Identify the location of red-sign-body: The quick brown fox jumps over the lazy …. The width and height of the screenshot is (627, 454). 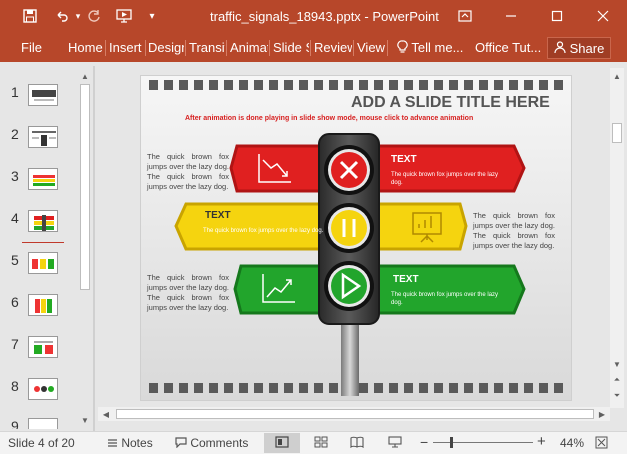
(448, 179).